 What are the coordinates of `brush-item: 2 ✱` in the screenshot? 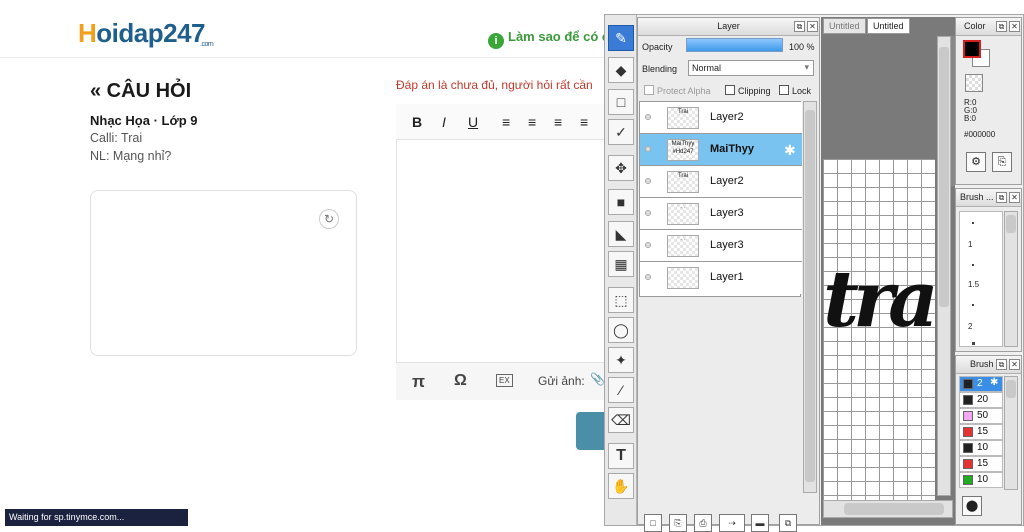 It's located at (981, 384).